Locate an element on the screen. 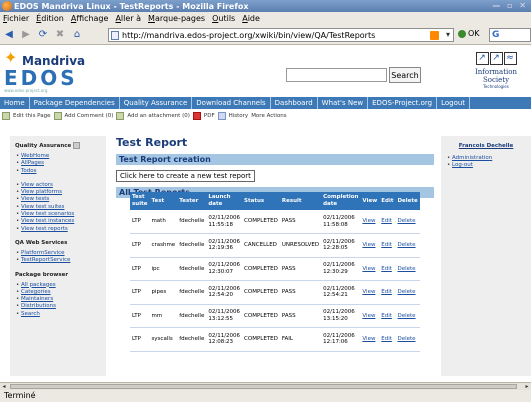 The width and height of the screenshot is (531, 402). link-webhome: WebHome is located at coordinates (58, 157).